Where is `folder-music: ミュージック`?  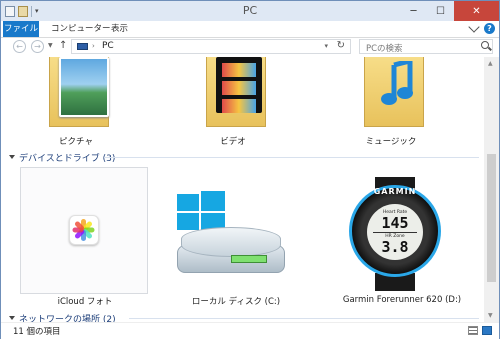
folder-music: ミュージック is located at coordinates (391, 102).